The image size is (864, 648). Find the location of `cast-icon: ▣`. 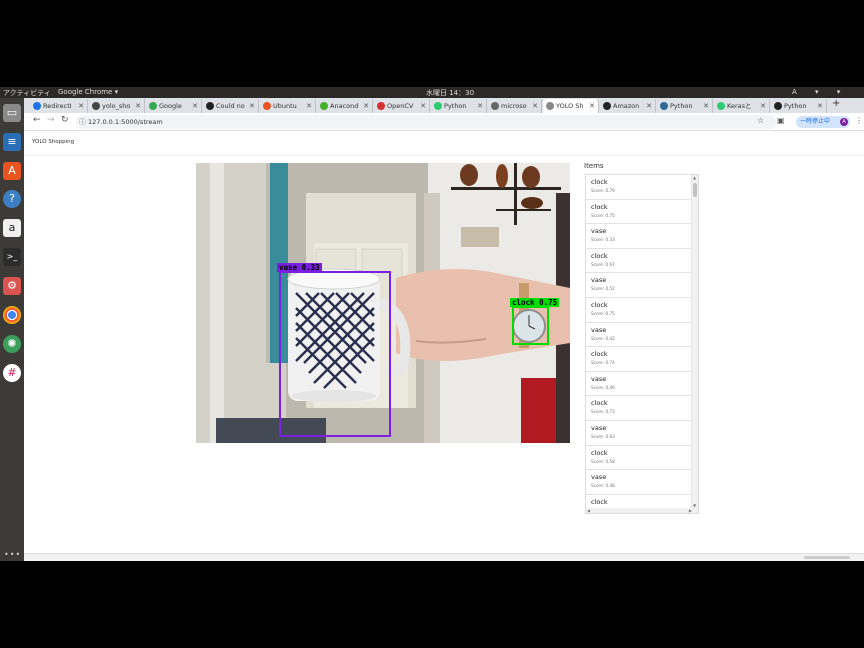

cast-icon: ▣ is located at coordinates (781, 120).